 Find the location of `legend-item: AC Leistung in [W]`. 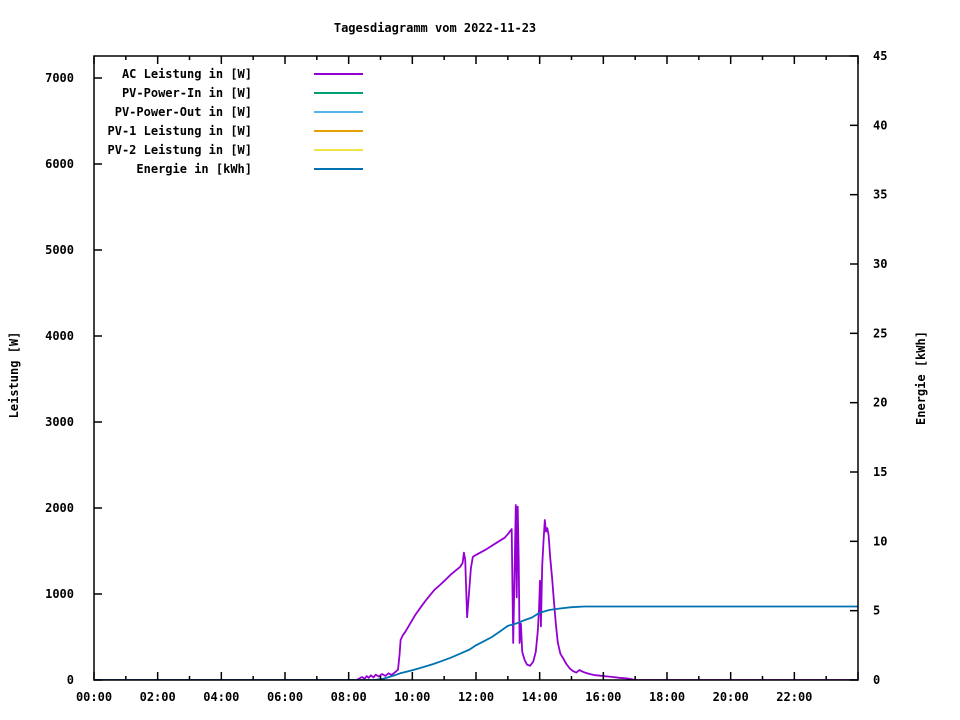

legend-item: AC Leistung in [W] is located at coordinates (211, 74).